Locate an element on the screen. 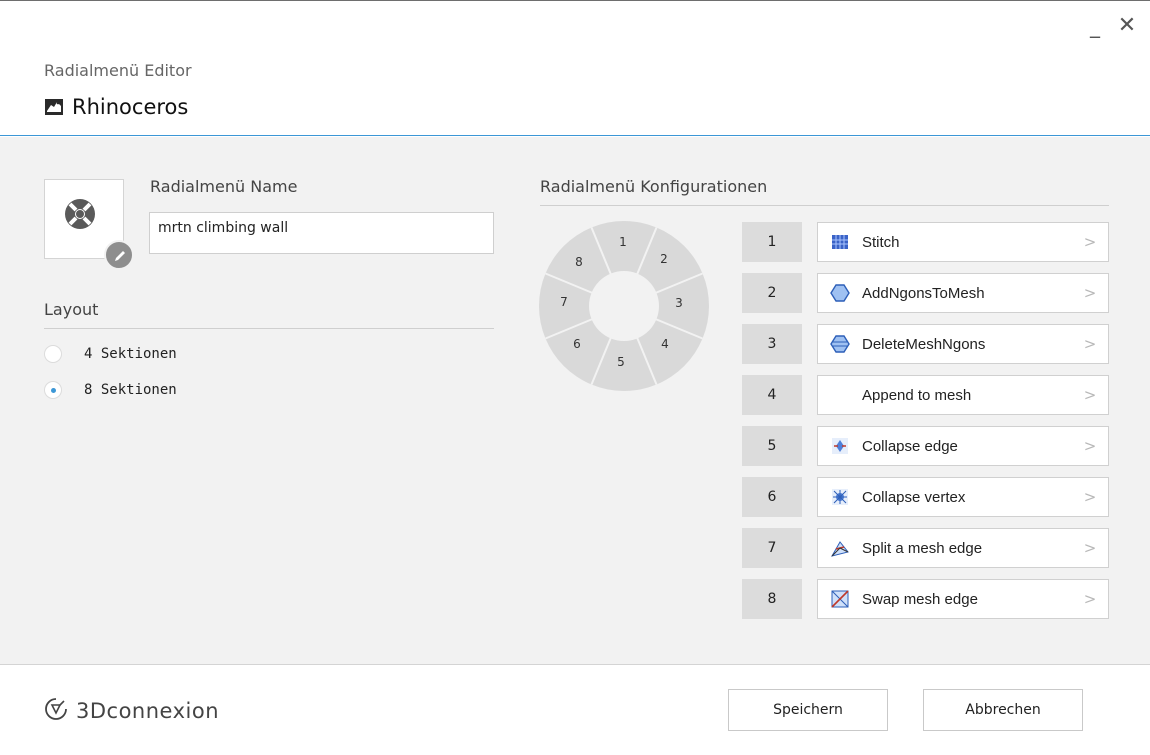 The width and height of the screenshot is (1150, 755). radio-button is located at coordinates (53, 354).